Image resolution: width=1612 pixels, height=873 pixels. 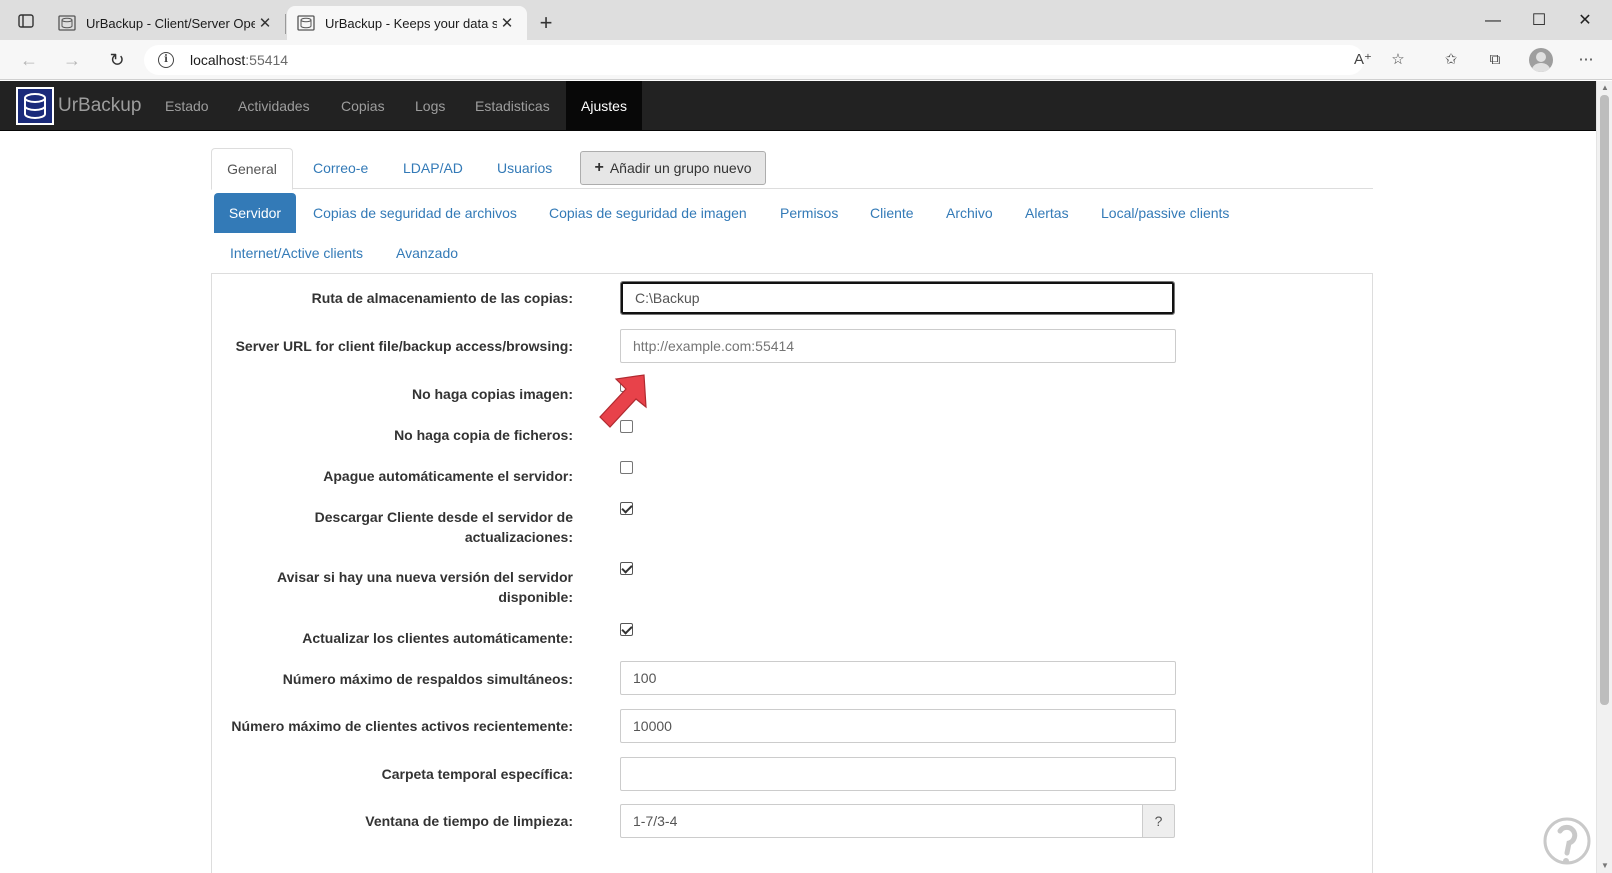 I want to click on auto-update-clients-label: Actualizar los clientes automáticamente:, so click(x=437, y=638).